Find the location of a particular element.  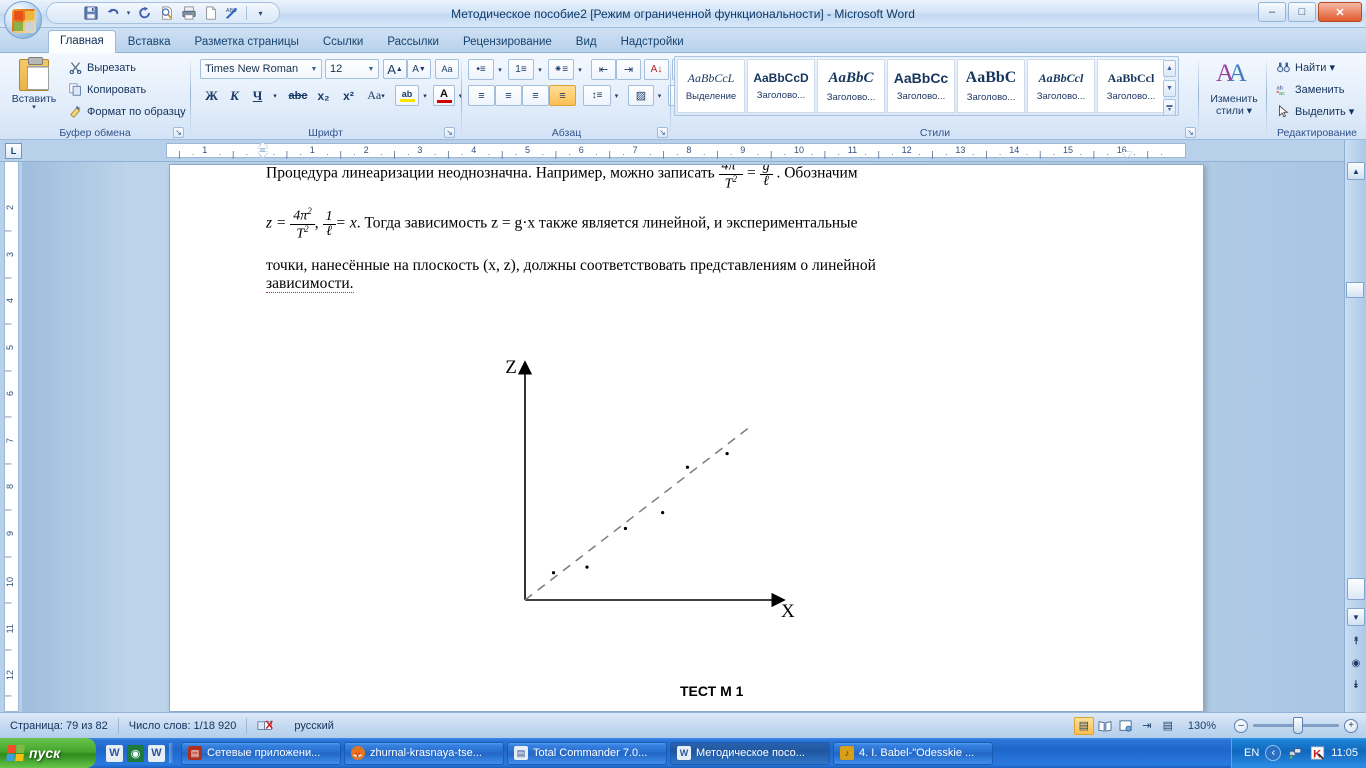

full-screen-reading-view-button is located at coordinates (1105, 726).